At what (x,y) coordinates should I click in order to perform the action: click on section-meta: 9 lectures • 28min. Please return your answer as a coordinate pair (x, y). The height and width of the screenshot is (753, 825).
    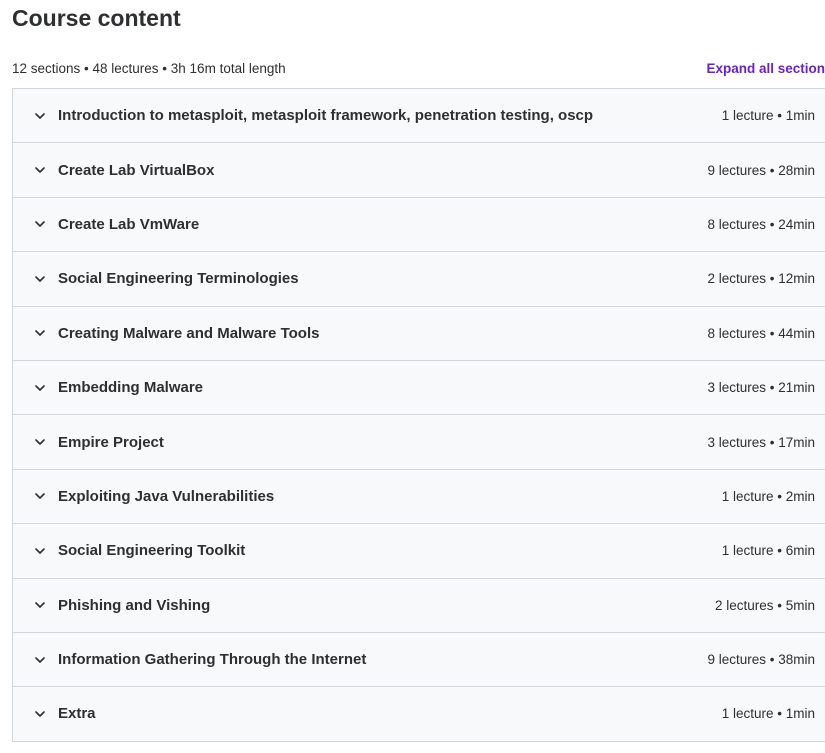
    Looking at the image, I should click on (761, 170).